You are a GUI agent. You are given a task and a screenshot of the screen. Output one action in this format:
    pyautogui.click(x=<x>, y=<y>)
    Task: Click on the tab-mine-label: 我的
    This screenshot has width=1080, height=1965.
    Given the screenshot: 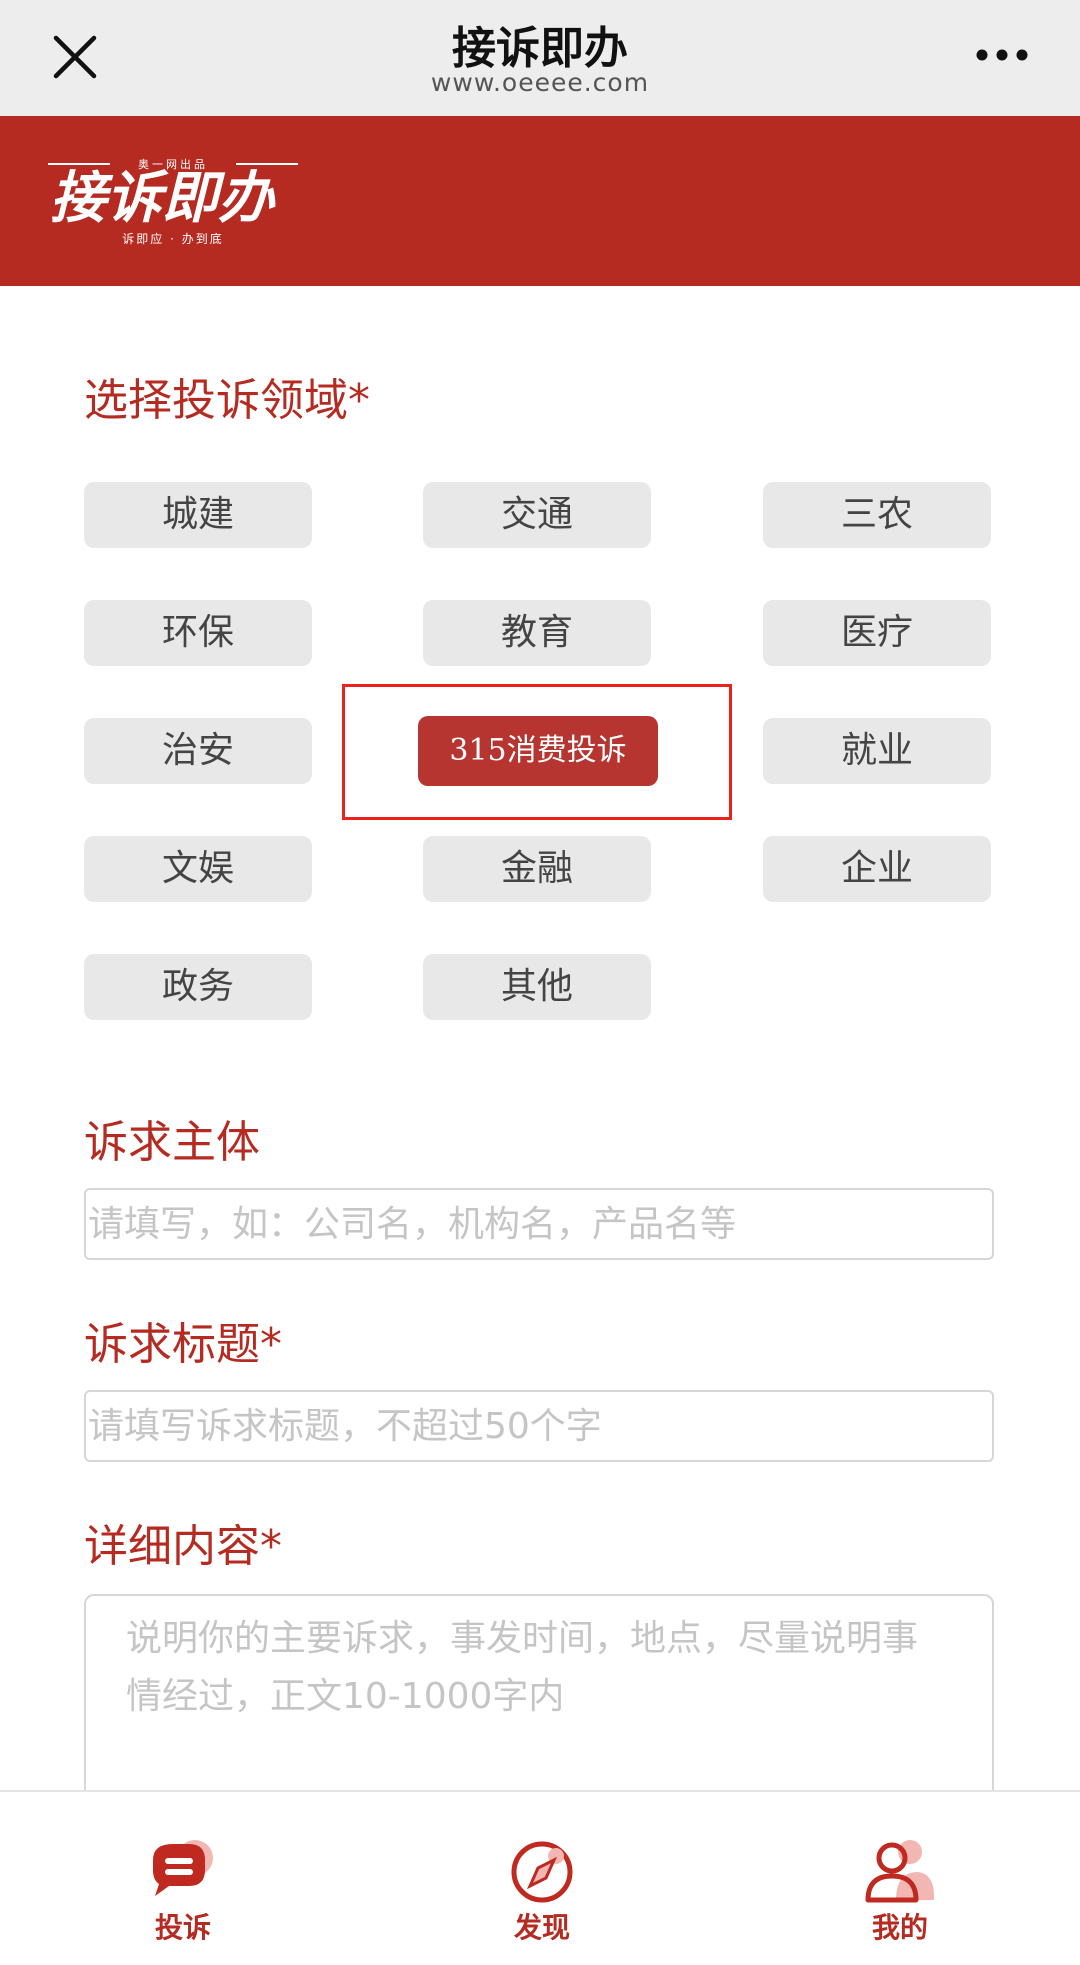 What is the action you would take?
    pyautogui.click(x=899, y=1927)
    